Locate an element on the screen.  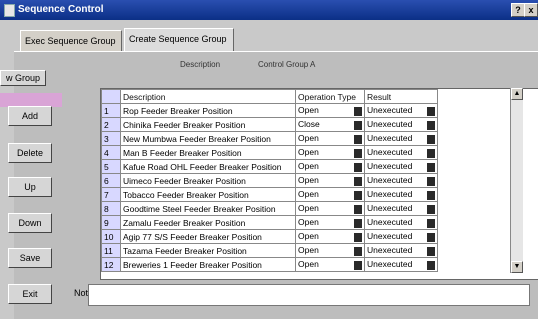
operation-type-select: Close is located at coordinates (330, 124).